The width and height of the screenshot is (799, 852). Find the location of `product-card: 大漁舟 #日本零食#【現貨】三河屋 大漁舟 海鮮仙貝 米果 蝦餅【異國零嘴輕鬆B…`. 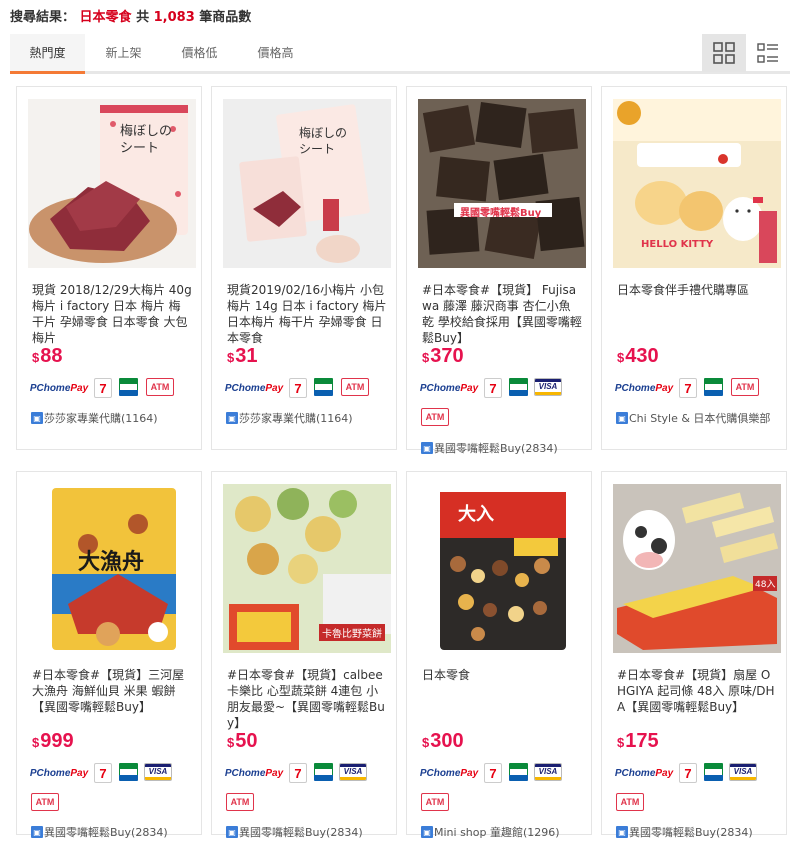

product-card: 大漁舟 #日本零食#【現貨】三河屋 大漁舟 海鮮仙貝 米果 蝦餅【異國零嘴輕鬆B… is located at coordinates (109, 655).